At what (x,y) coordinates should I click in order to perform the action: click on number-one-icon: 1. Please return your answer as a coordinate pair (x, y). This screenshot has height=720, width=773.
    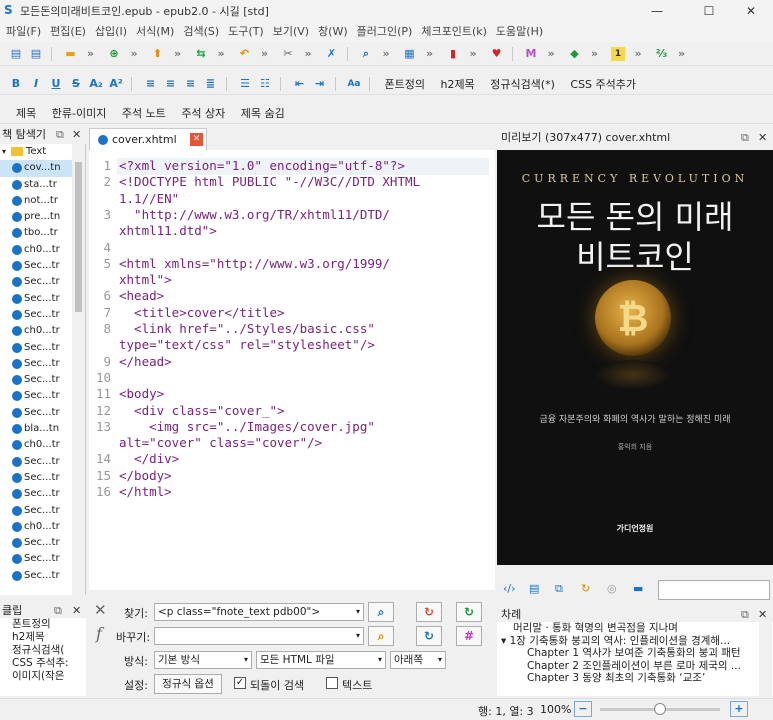
    Looking at the image, I should click on (618, 54).